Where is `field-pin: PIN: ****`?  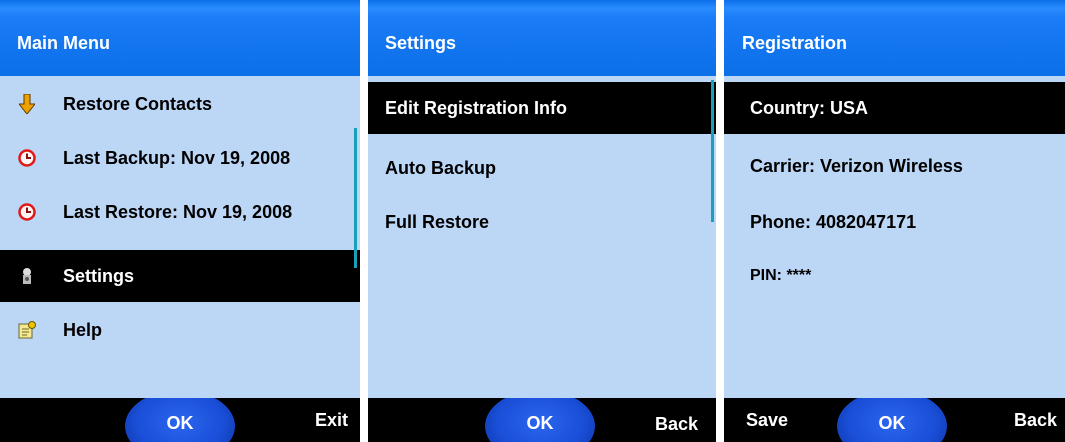
field-pin: PIN: **** is located at coordinates (894, 276).